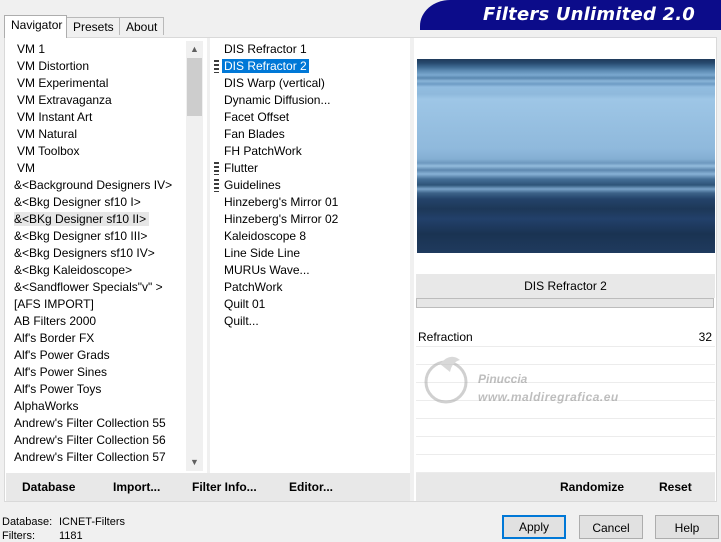 This screenshot has width=721, height=542. I want to click on category-item: AlphaWorks, so click(97, 406).